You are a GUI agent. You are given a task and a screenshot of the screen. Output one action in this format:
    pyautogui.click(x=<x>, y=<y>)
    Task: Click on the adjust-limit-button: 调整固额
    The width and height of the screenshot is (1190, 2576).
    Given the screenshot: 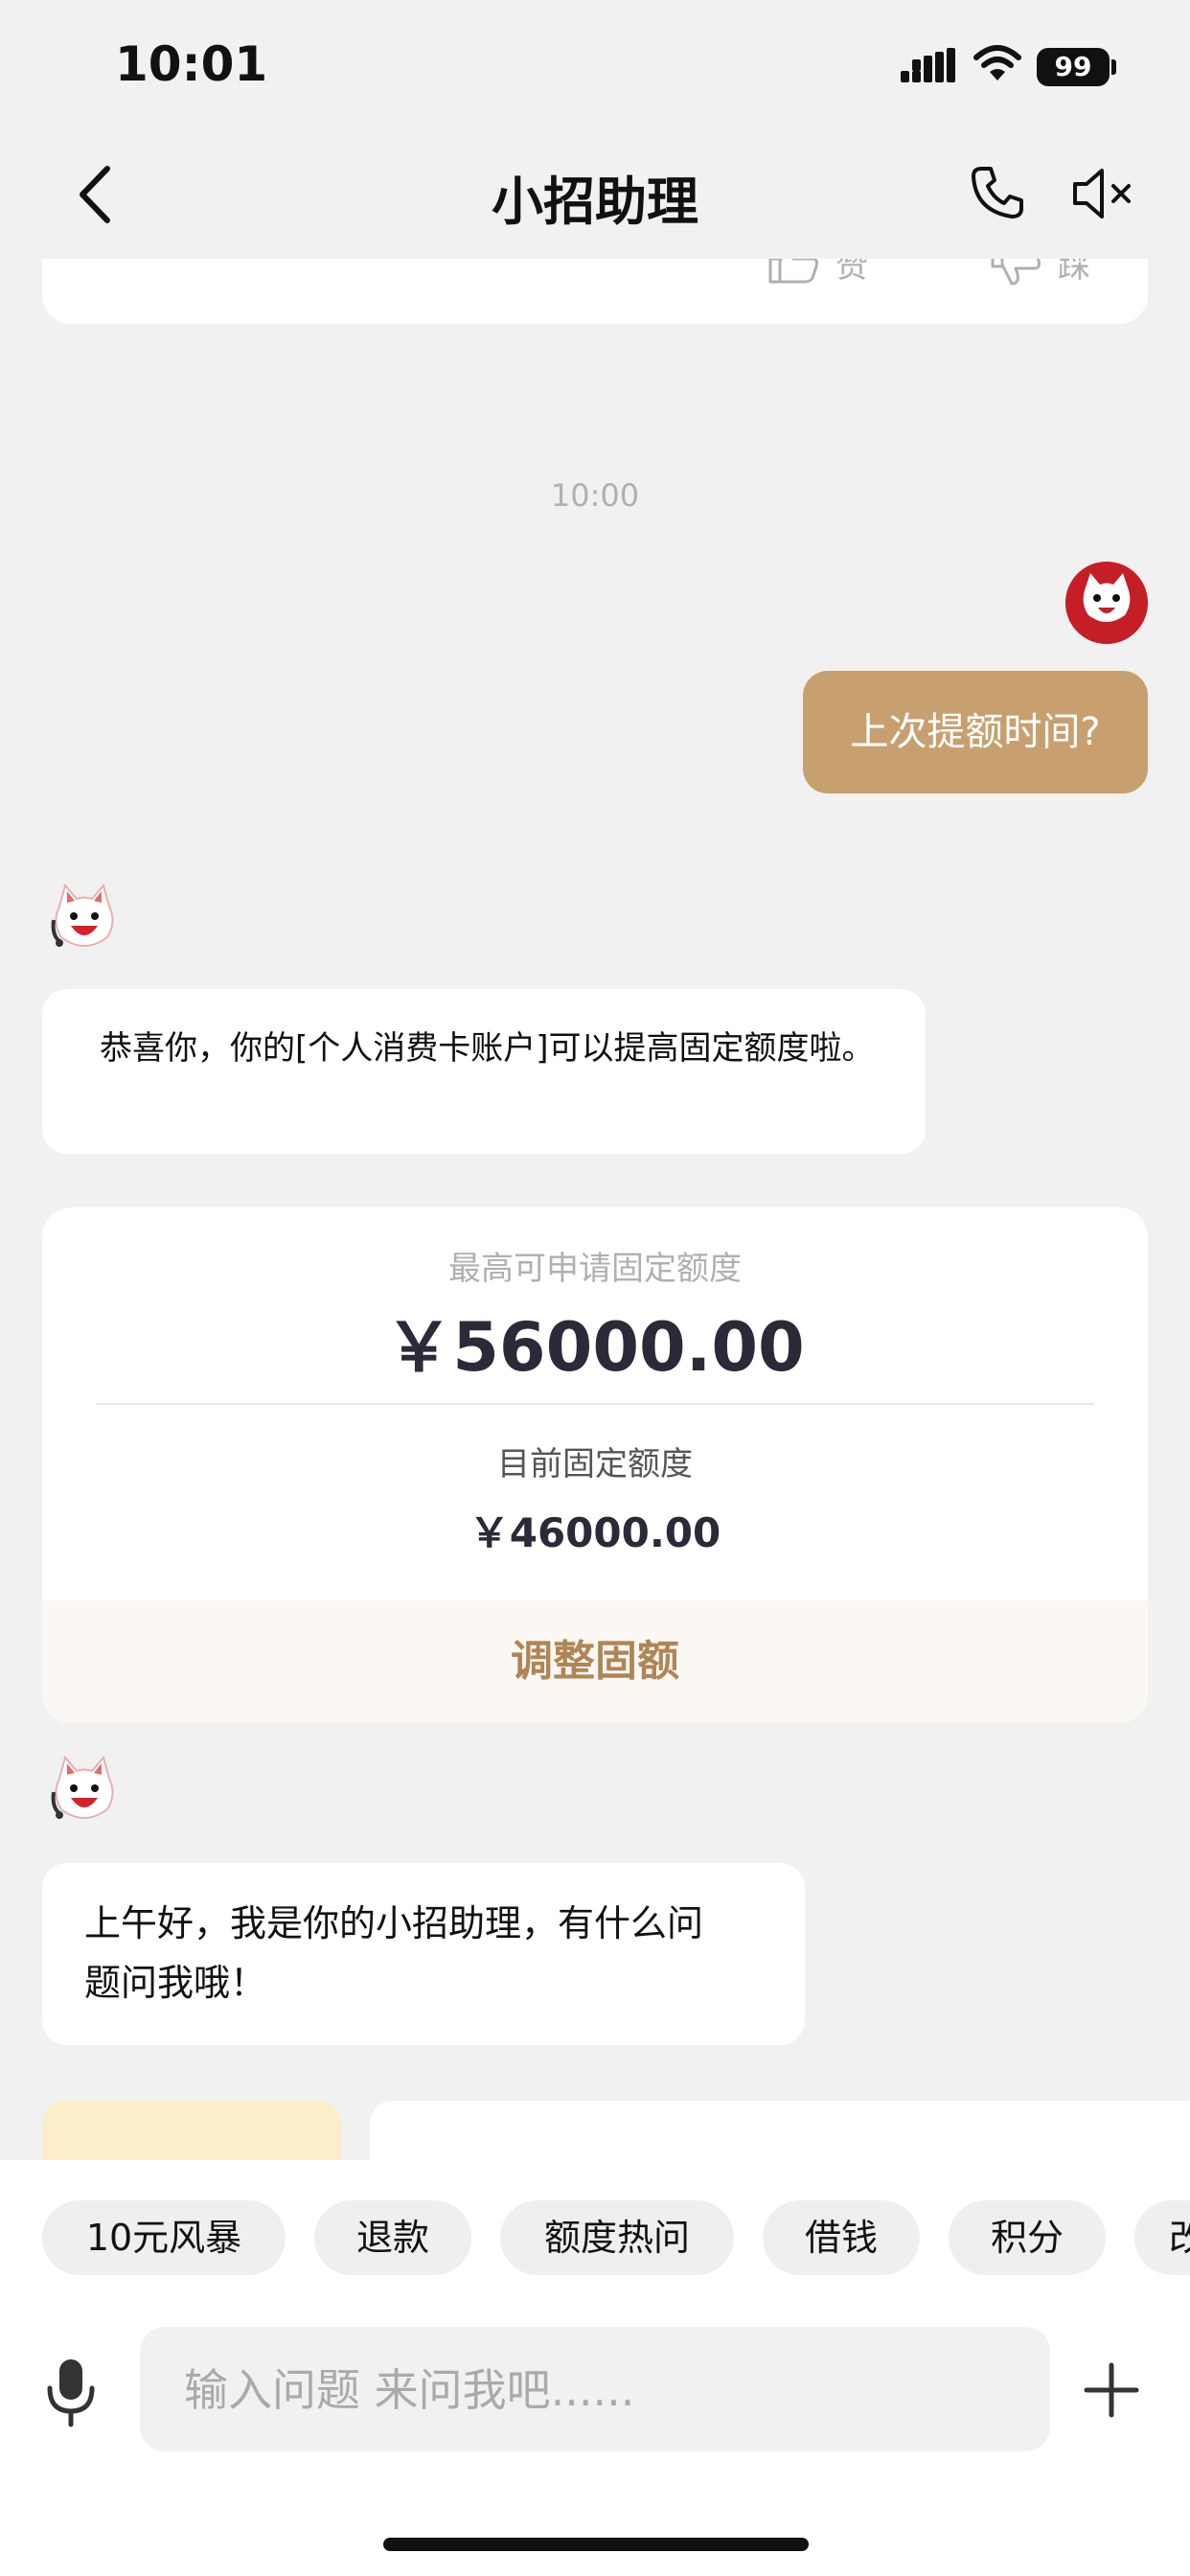 What is the action you would take?
    pyautogui.click(x=595, y=1661)
    